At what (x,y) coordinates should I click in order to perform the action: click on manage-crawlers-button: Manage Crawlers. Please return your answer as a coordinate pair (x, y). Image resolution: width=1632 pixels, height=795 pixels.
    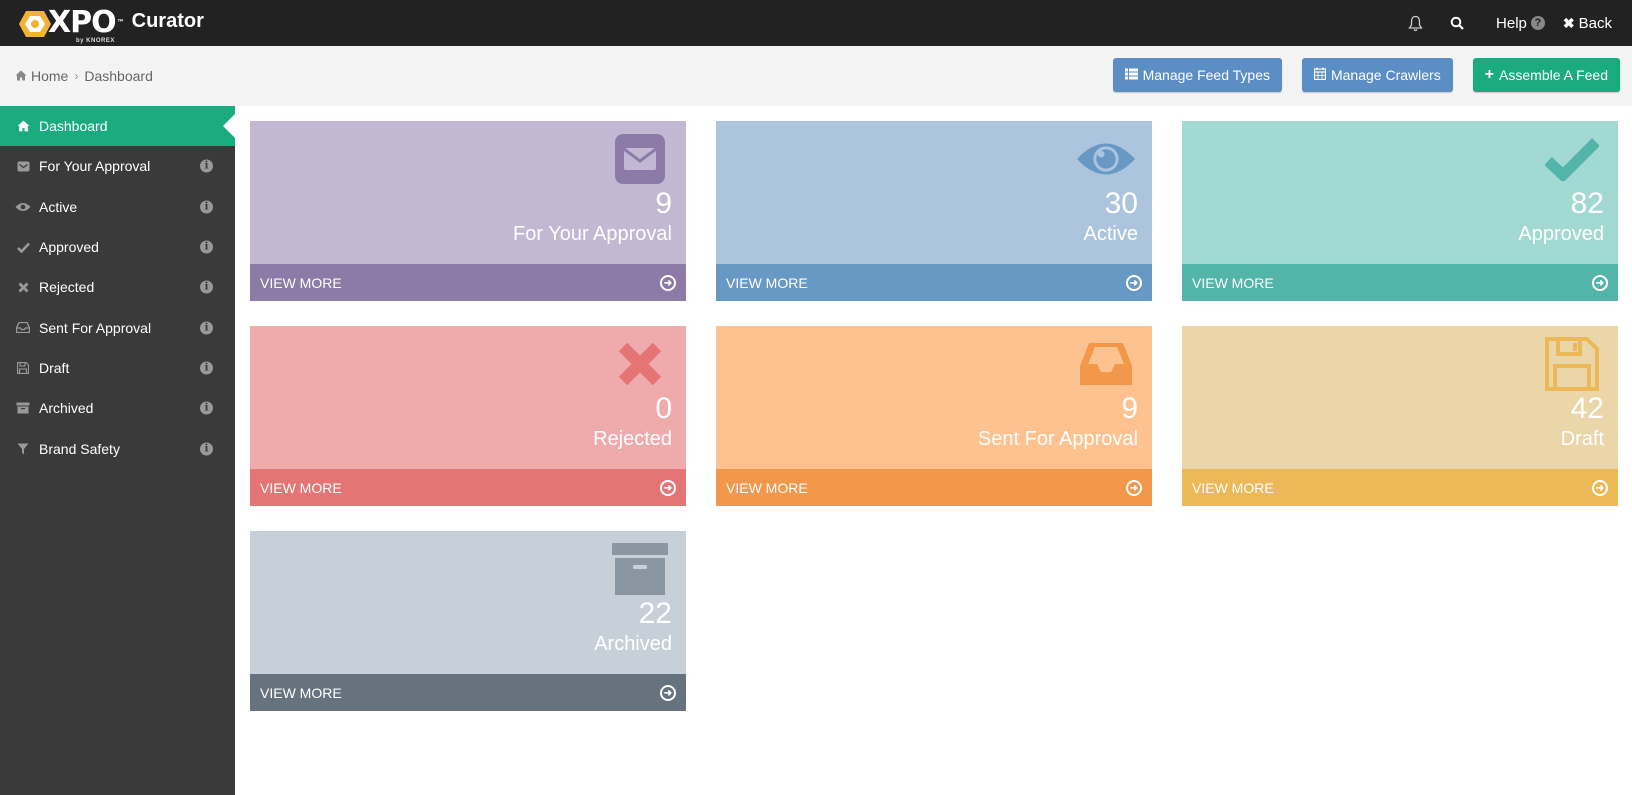
    Looking at the image, I should click on (1377, 75).